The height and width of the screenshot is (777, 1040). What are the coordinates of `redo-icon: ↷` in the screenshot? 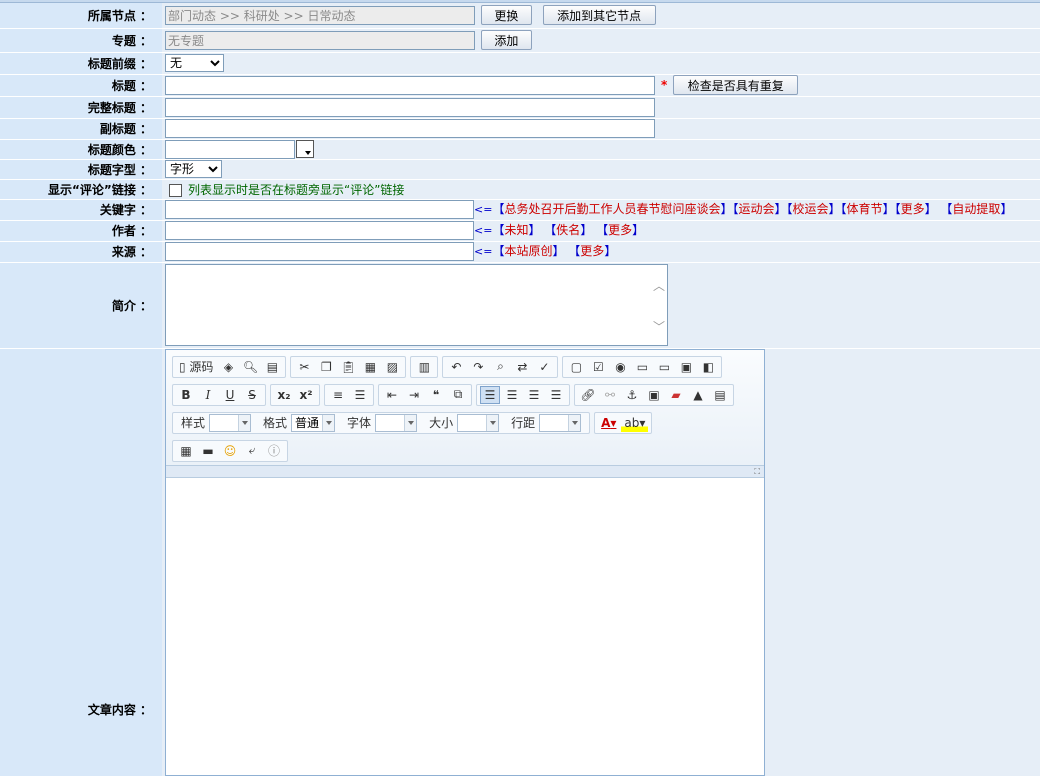 It's located at (478, 367).